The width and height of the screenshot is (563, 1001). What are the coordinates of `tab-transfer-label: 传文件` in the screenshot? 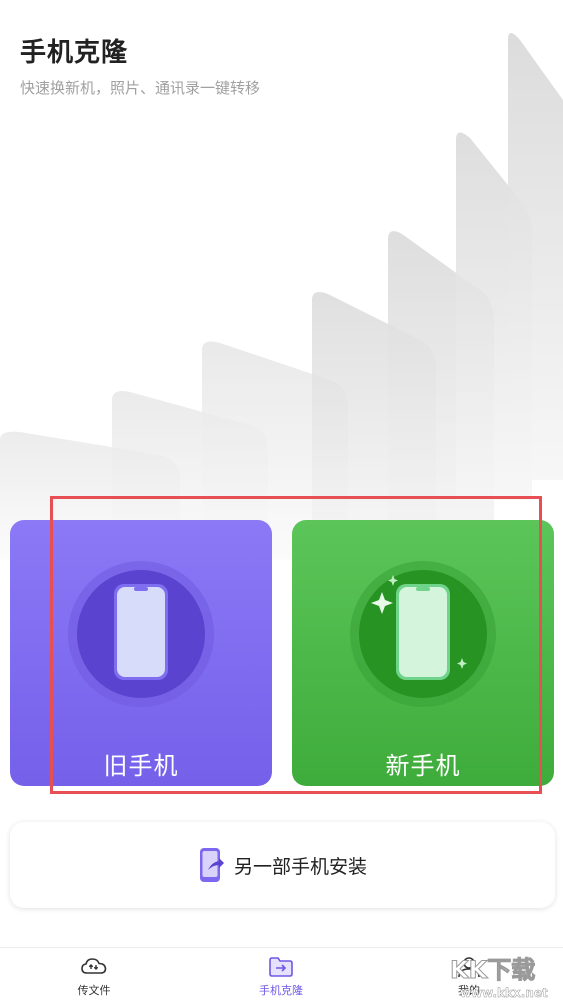 It's located at (94, 990).